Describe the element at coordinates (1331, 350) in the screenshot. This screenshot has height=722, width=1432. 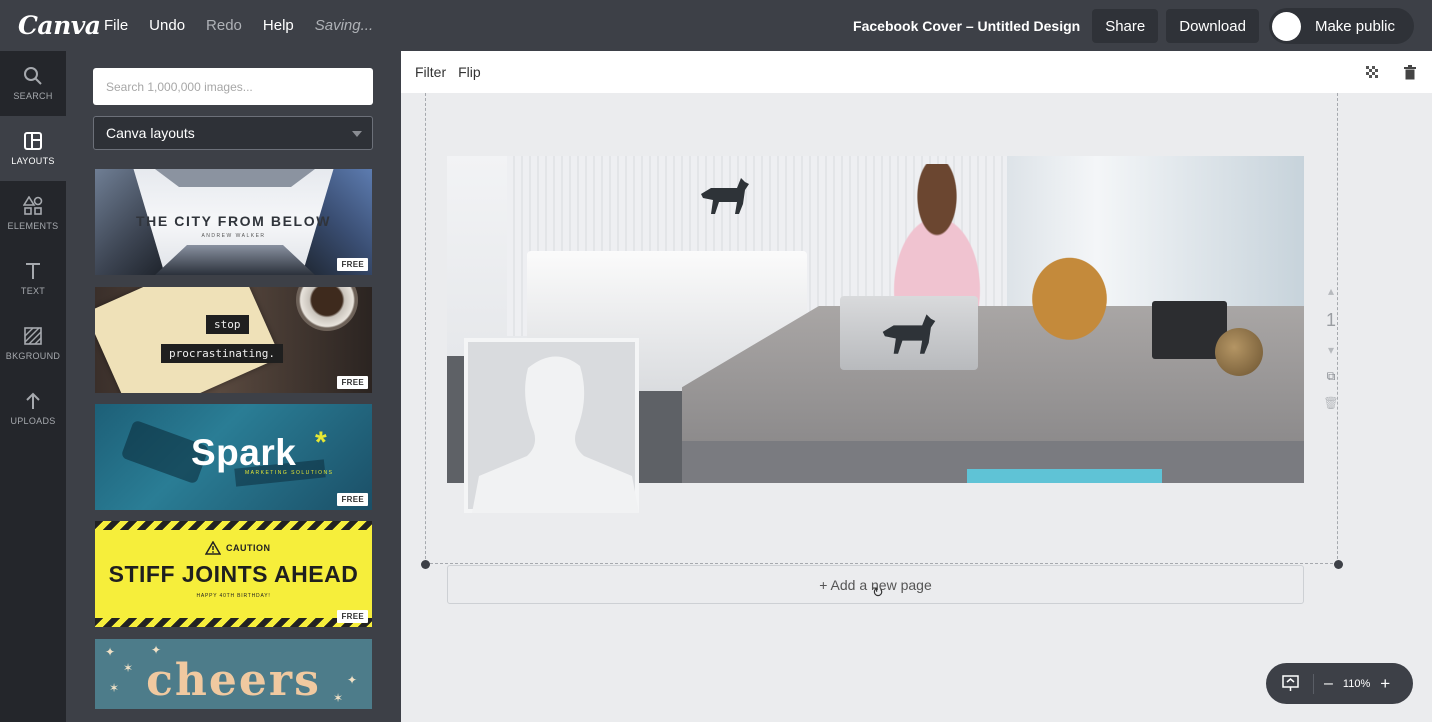
I see `move-down-icon: ▾` at that location.